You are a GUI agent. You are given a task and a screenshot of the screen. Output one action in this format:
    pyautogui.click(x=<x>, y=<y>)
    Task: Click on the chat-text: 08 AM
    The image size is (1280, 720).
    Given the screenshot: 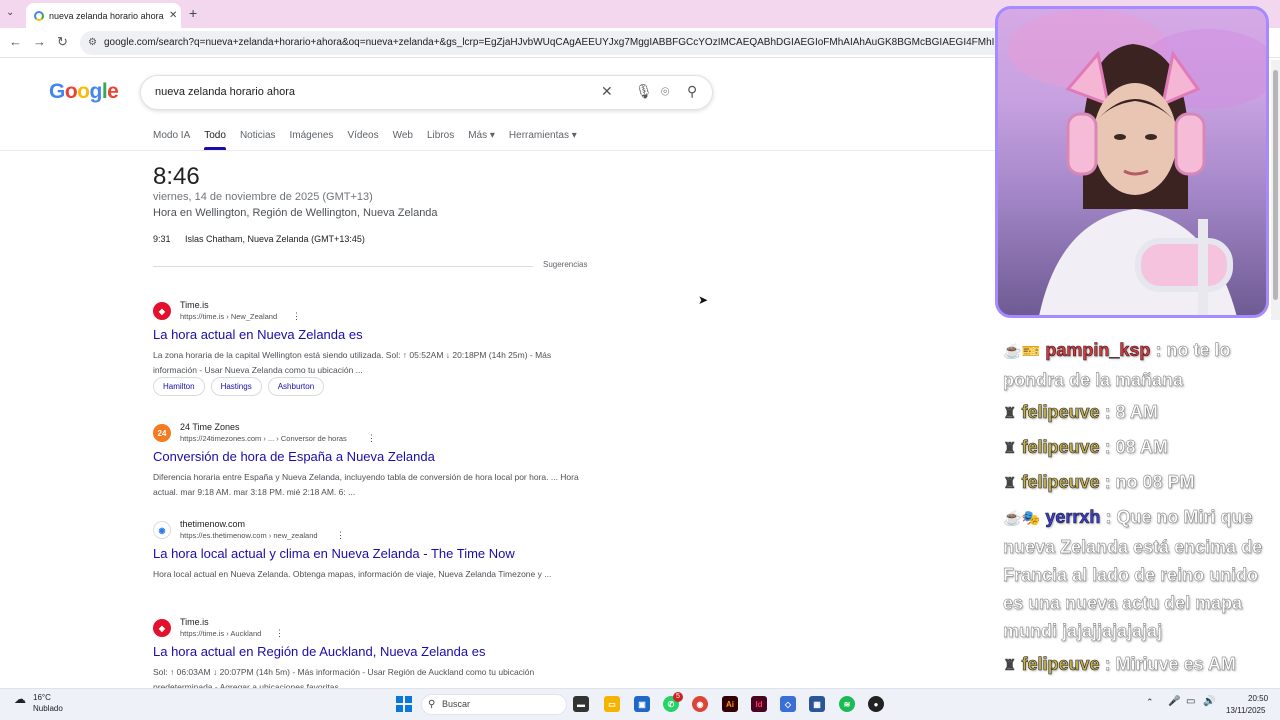 What is the action you would take?
    pyautogui.click(x=1141, y=447)
    